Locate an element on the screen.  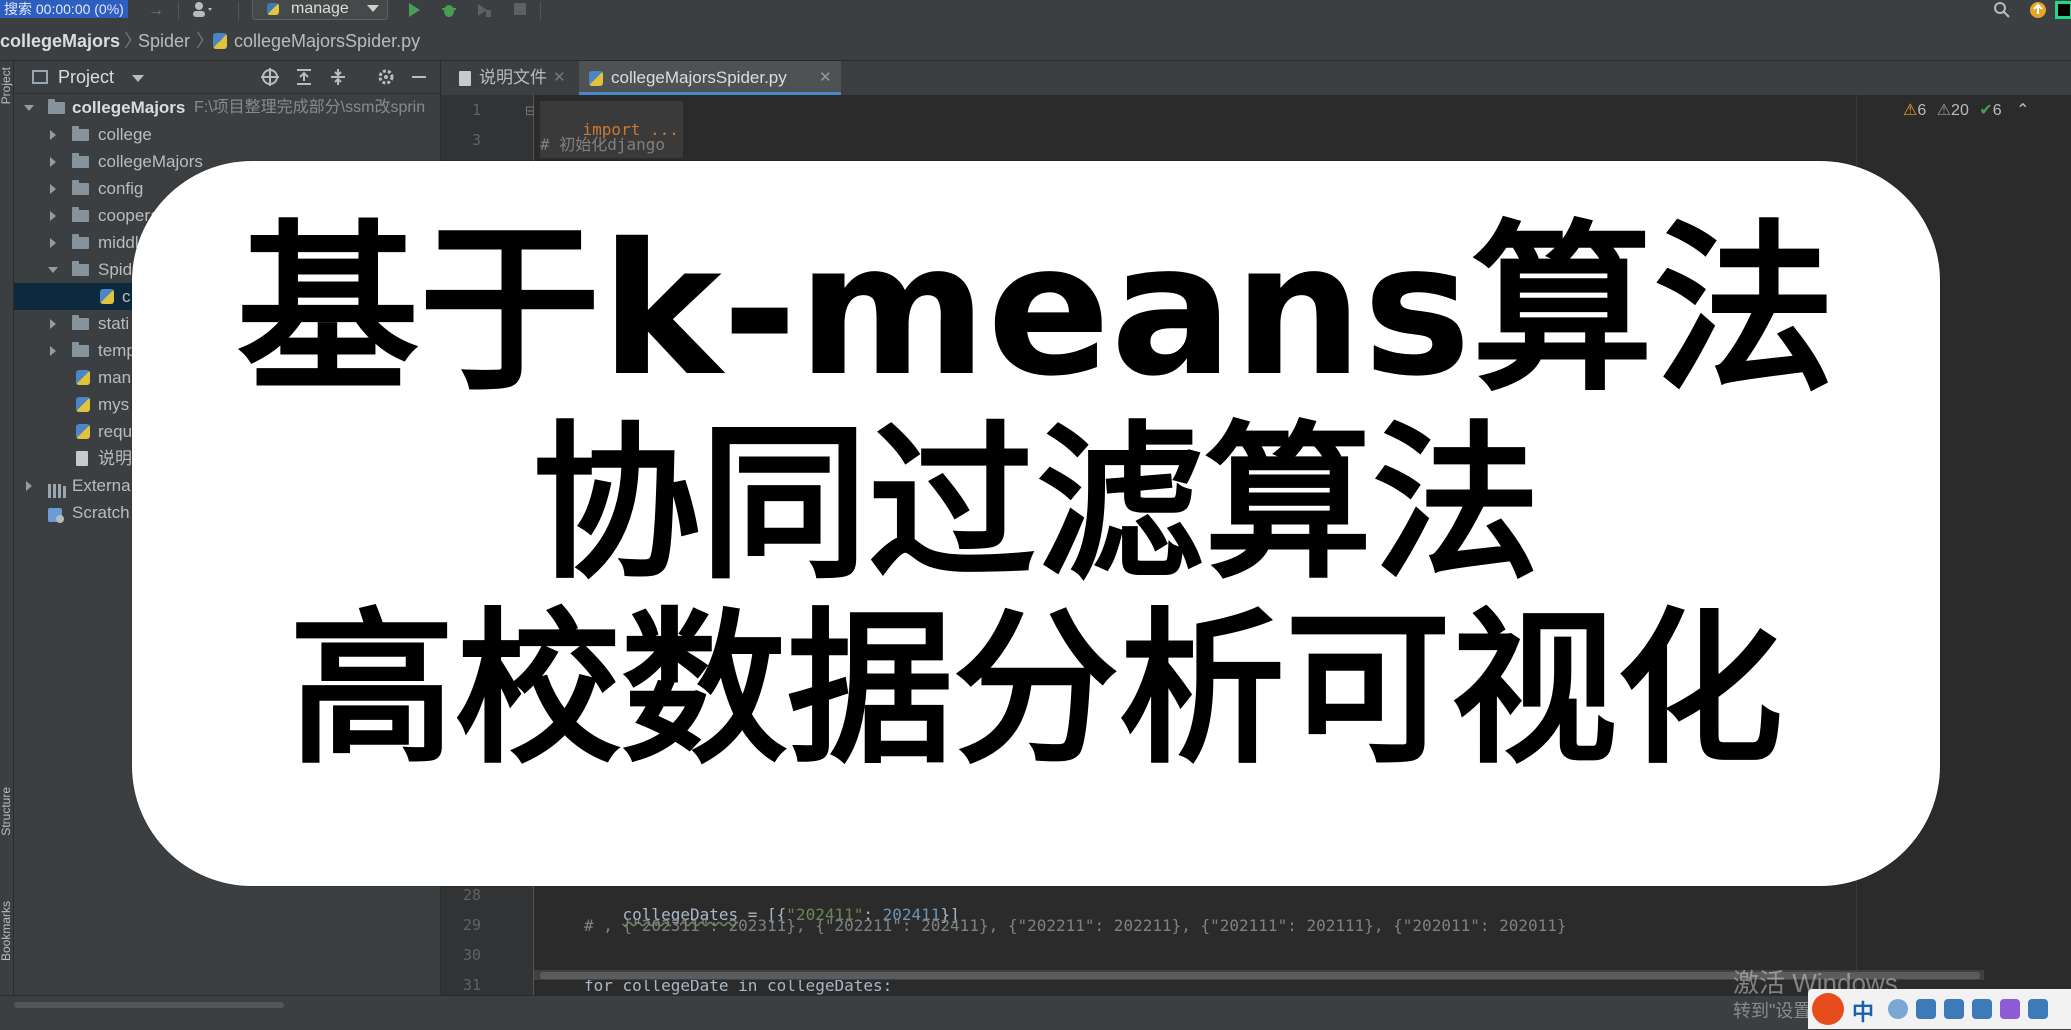
structure-tool-tab: Structure is located at coordinates (6, 811).